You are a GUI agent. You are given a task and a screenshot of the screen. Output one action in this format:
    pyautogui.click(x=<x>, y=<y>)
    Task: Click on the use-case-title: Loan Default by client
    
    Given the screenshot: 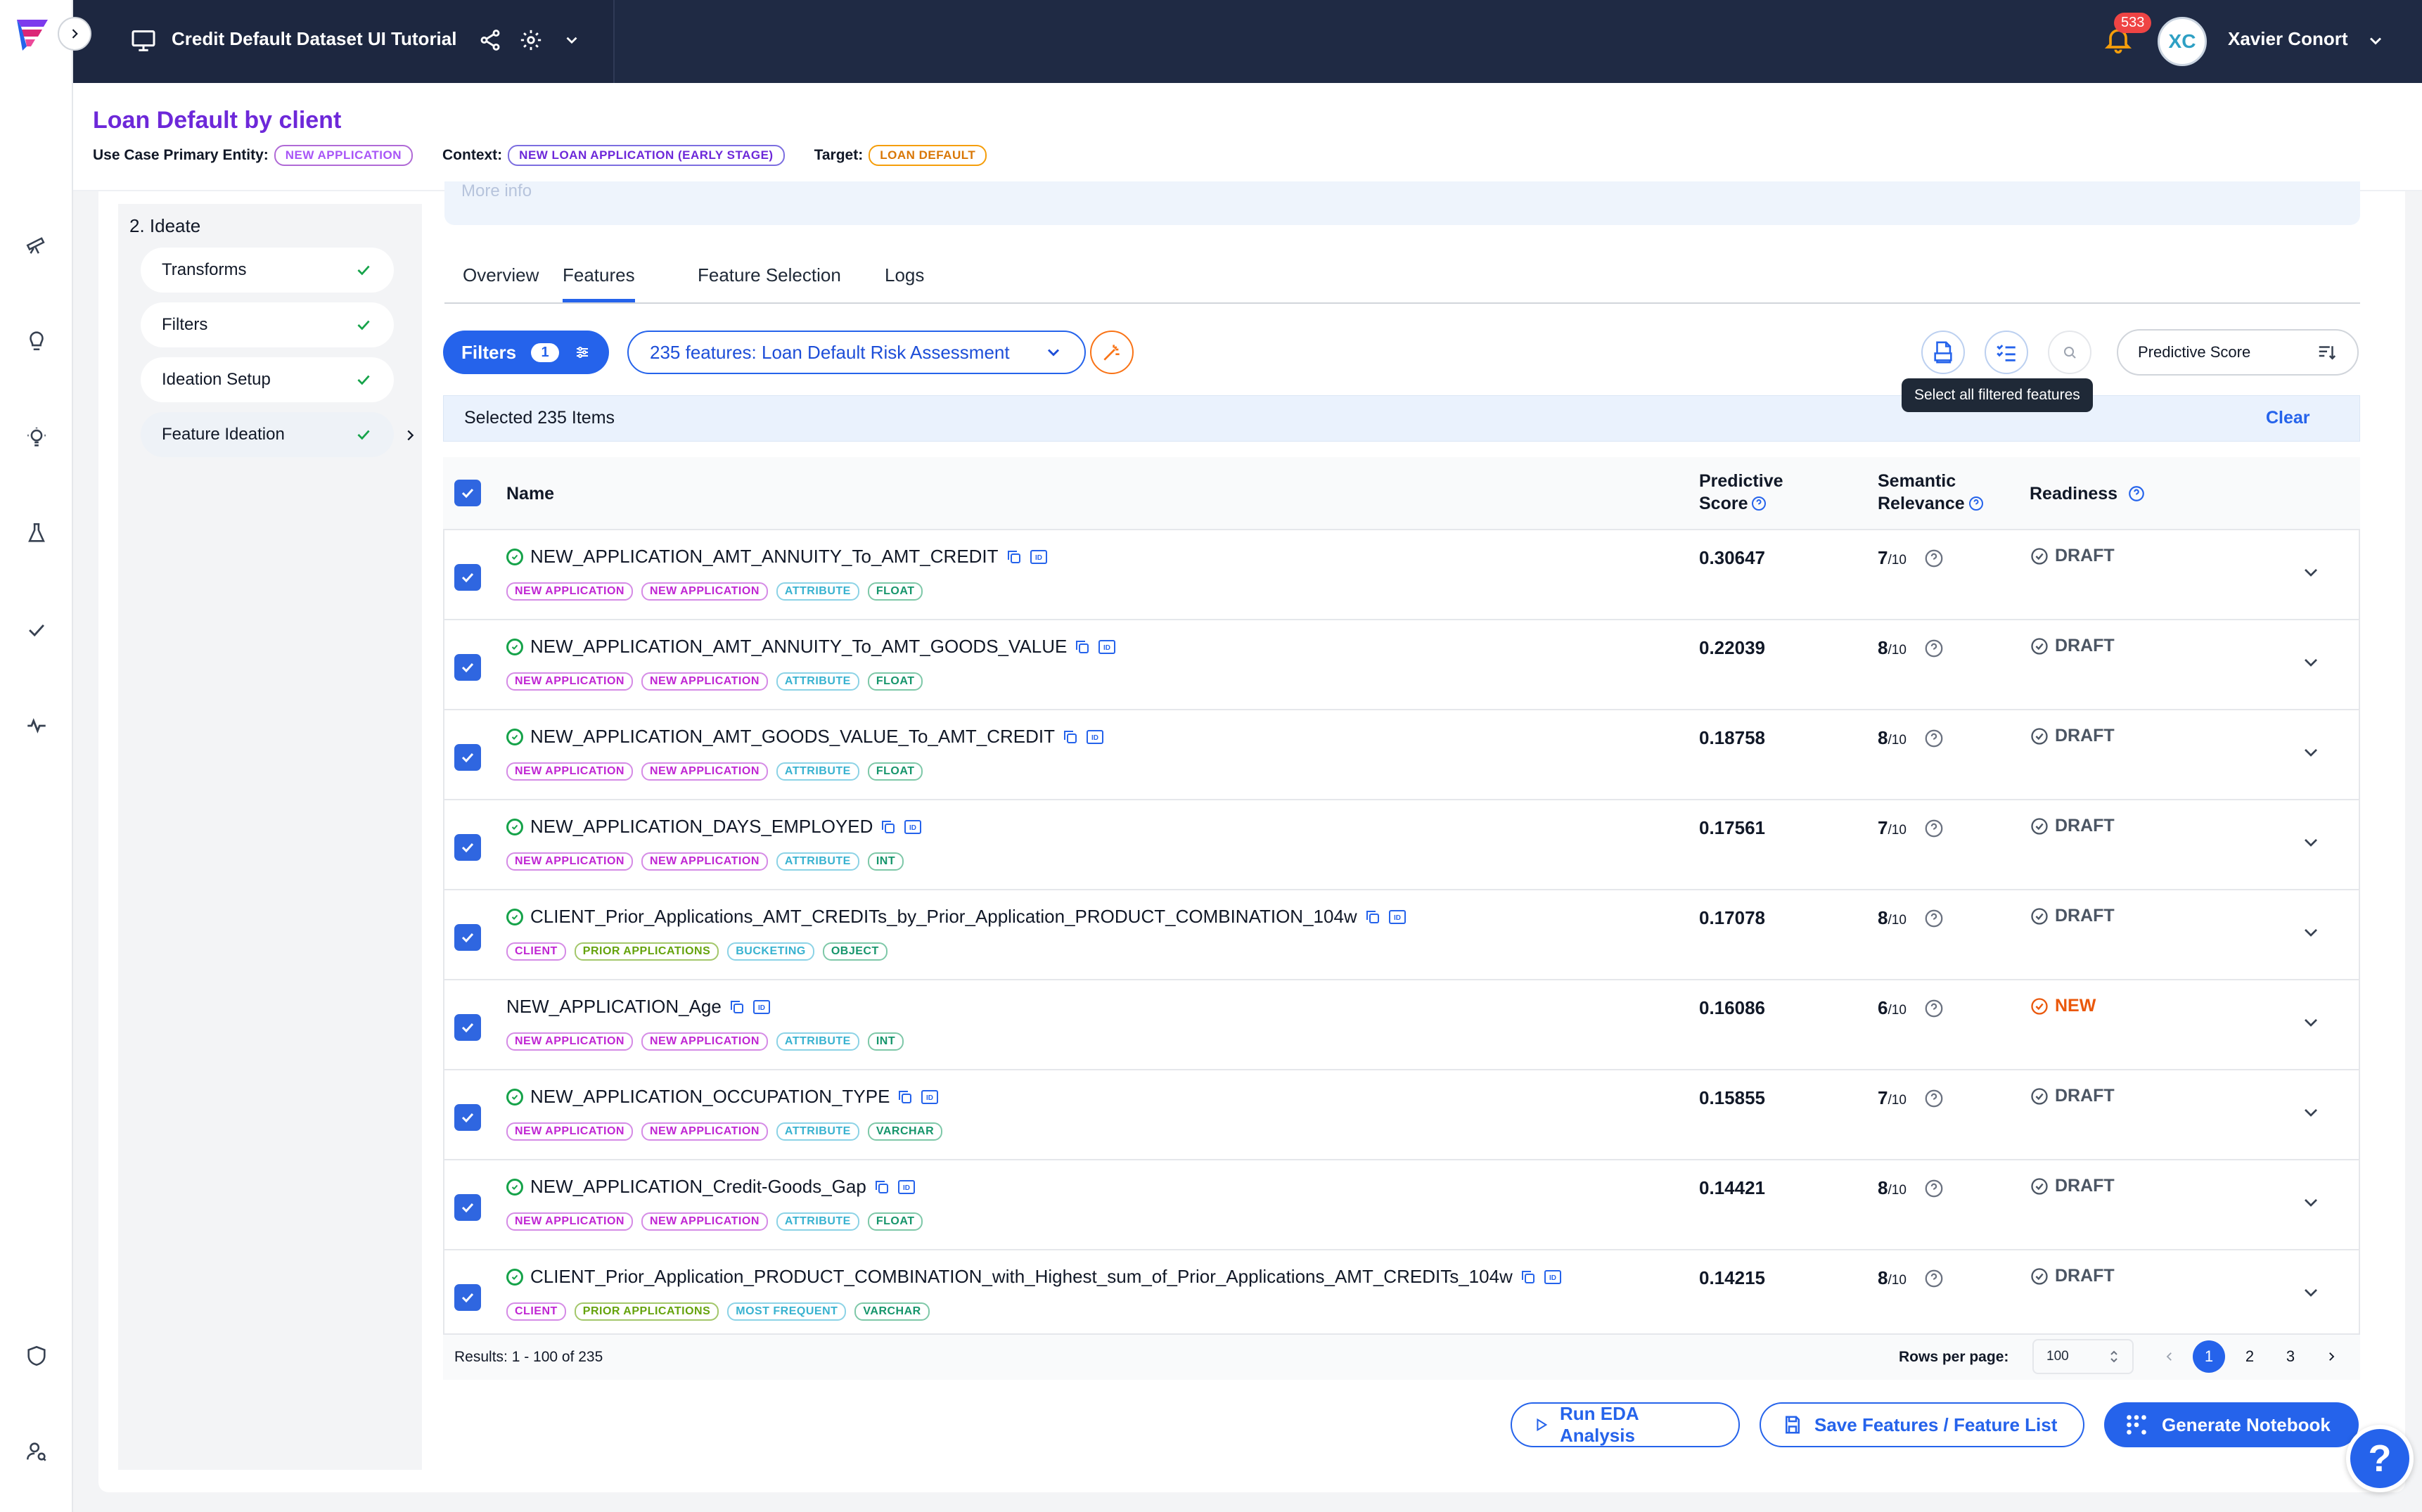 What is the action you would take?
    pyautogui.click(x=217, y=120)
    